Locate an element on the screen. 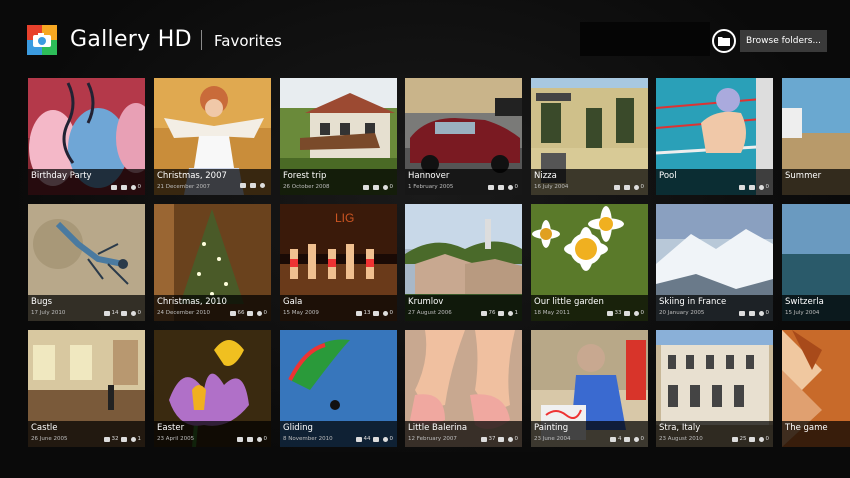  album-tile: Pool 0 is located at coordinates (714, 136).